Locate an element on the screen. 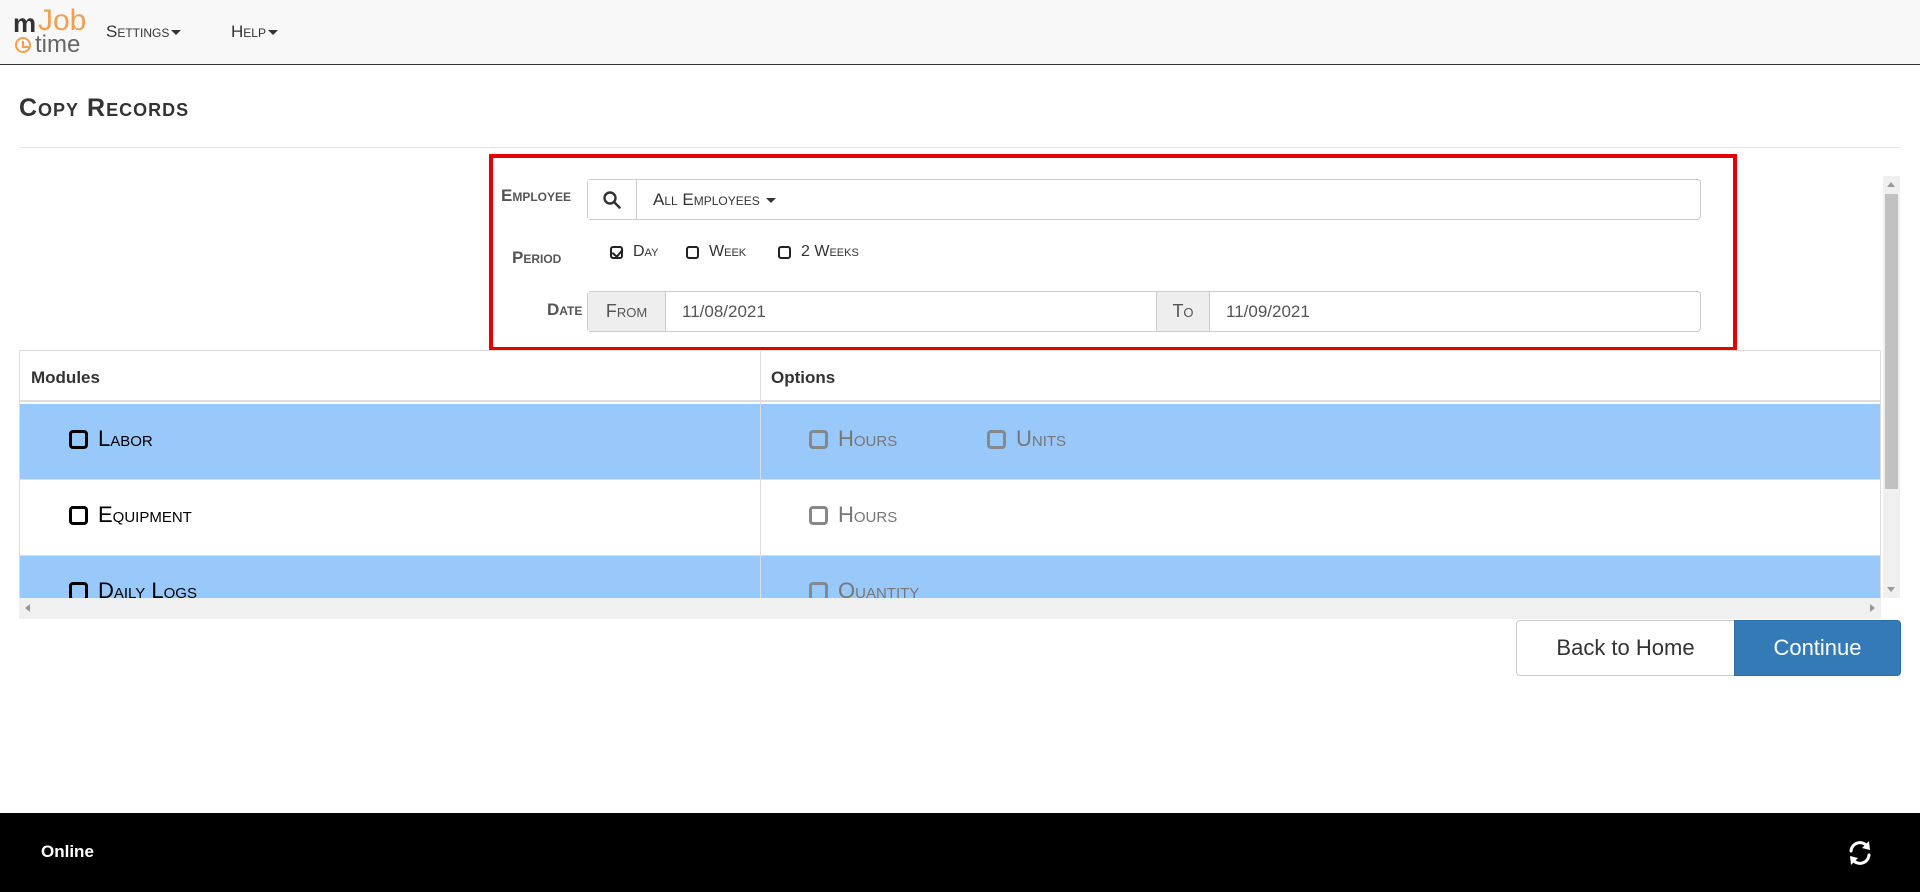 Image resolution: width=1920 pixels, height=892 pixels. logo-m: m is located at coordinates (25, 23).